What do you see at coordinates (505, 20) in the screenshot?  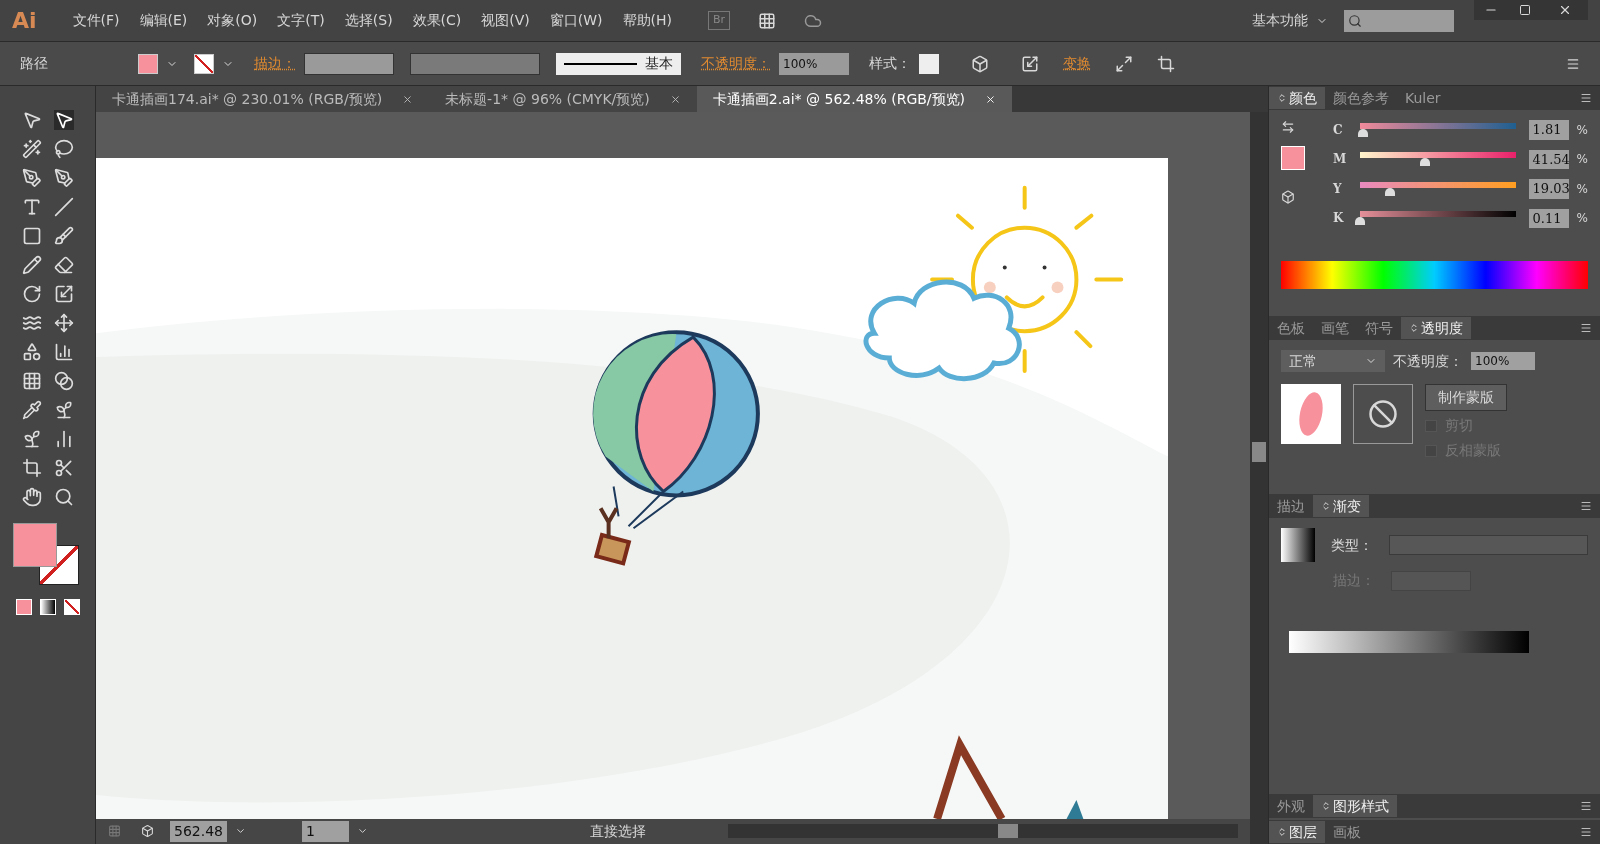 I see `menu-item: 视图(V)` at bounding box center [505, 20].